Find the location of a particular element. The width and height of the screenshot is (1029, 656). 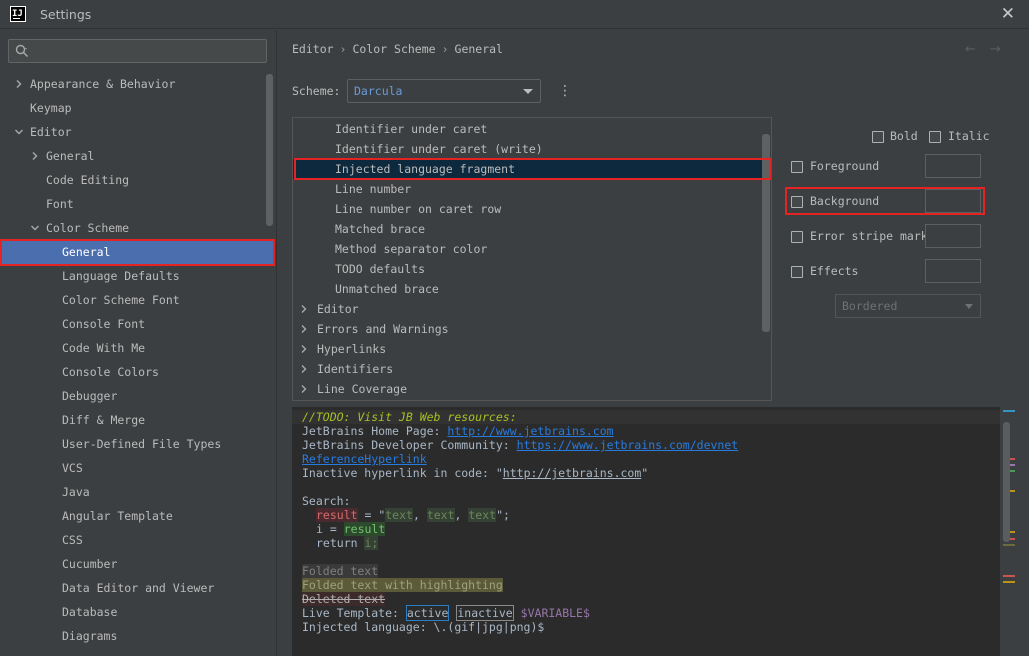

attribute-item-label: Hyperlinks is located at coordinates (352, 349).